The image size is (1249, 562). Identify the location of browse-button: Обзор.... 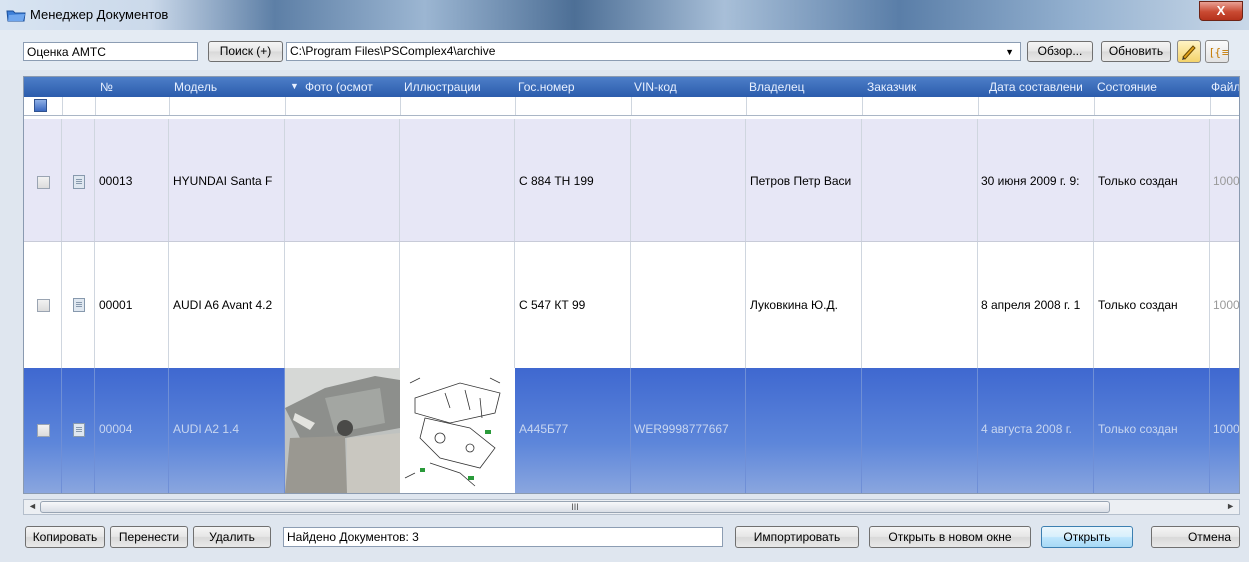
(1060, 51).